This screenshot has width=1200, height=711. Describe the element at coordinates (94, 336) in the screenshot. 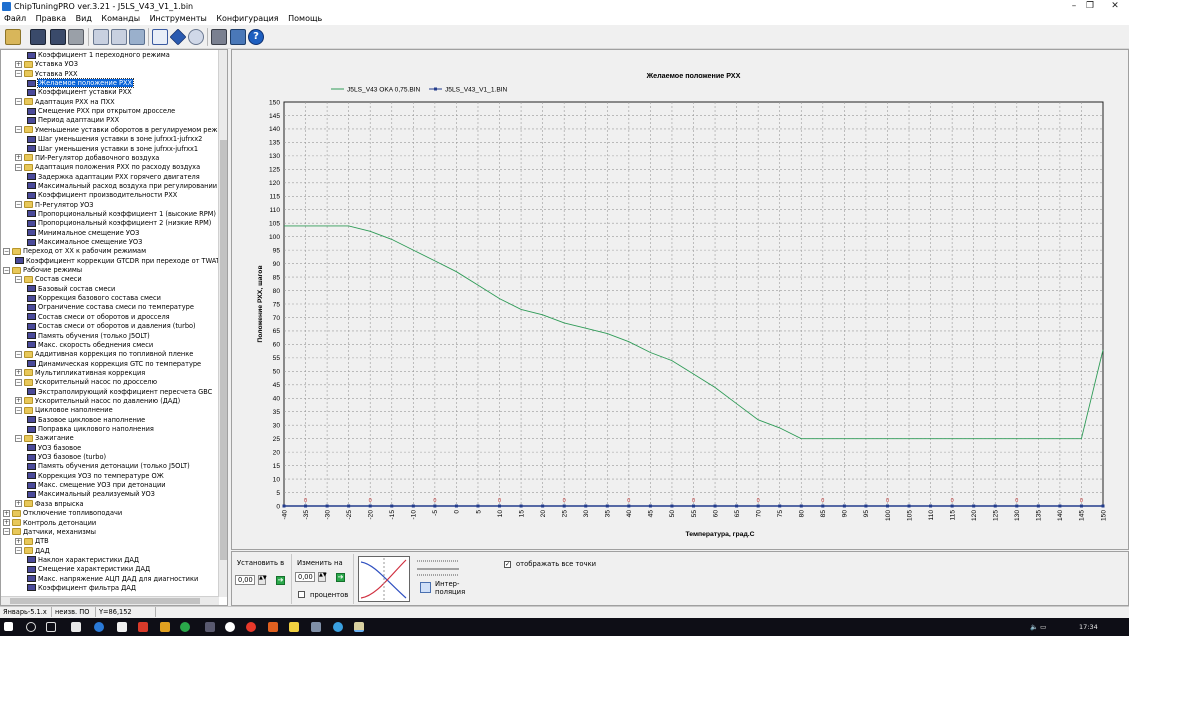

I see `tree-item-label: Память обучения (только J5OLT)` at that location.